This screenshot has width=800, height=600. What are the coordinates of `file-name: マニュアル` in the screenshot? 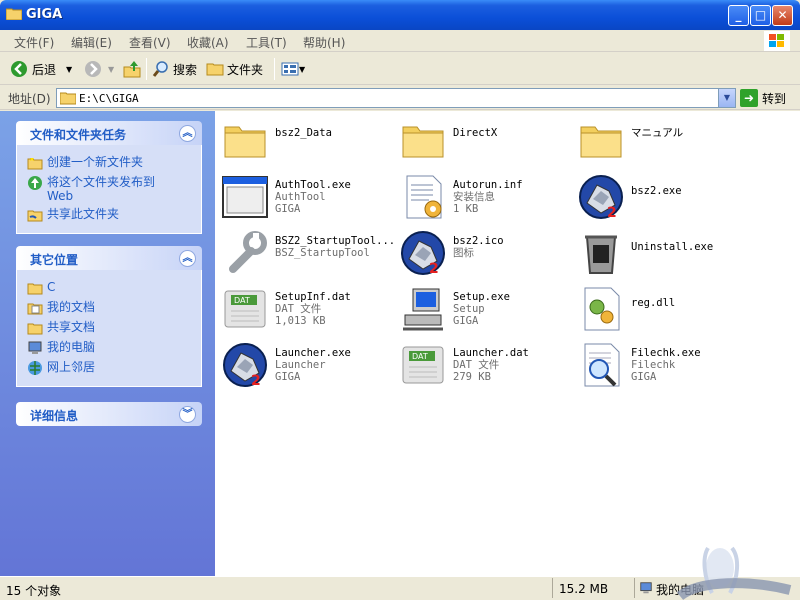 It's located at (657, 133).